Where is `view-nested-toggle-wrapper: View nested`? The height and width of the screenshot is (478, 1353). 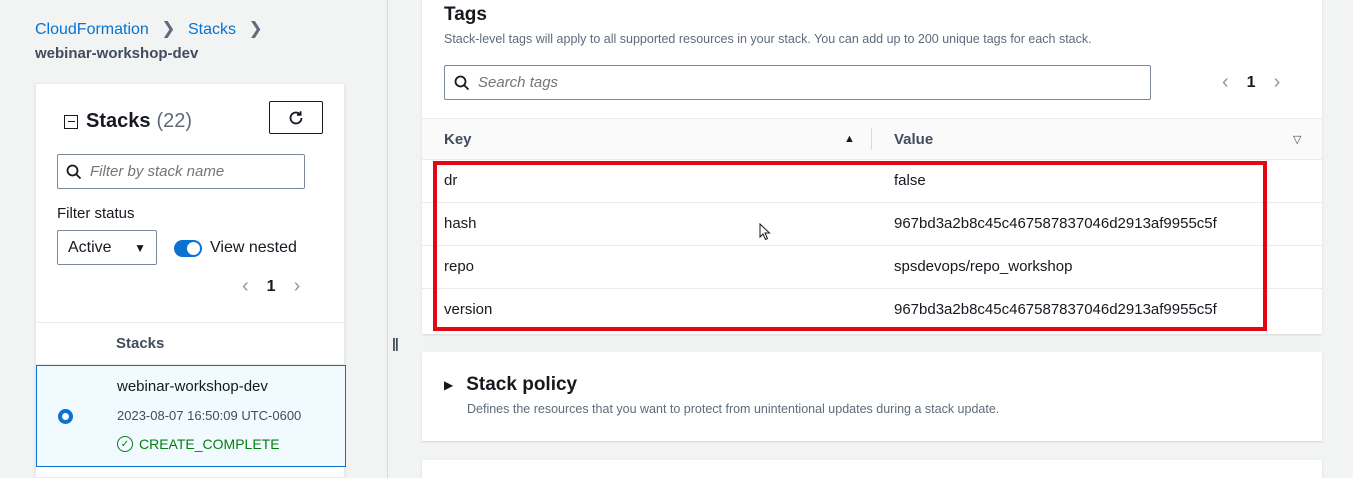 view-nested-toggle-wrapper: View nested is located at coordinates (235, 248).